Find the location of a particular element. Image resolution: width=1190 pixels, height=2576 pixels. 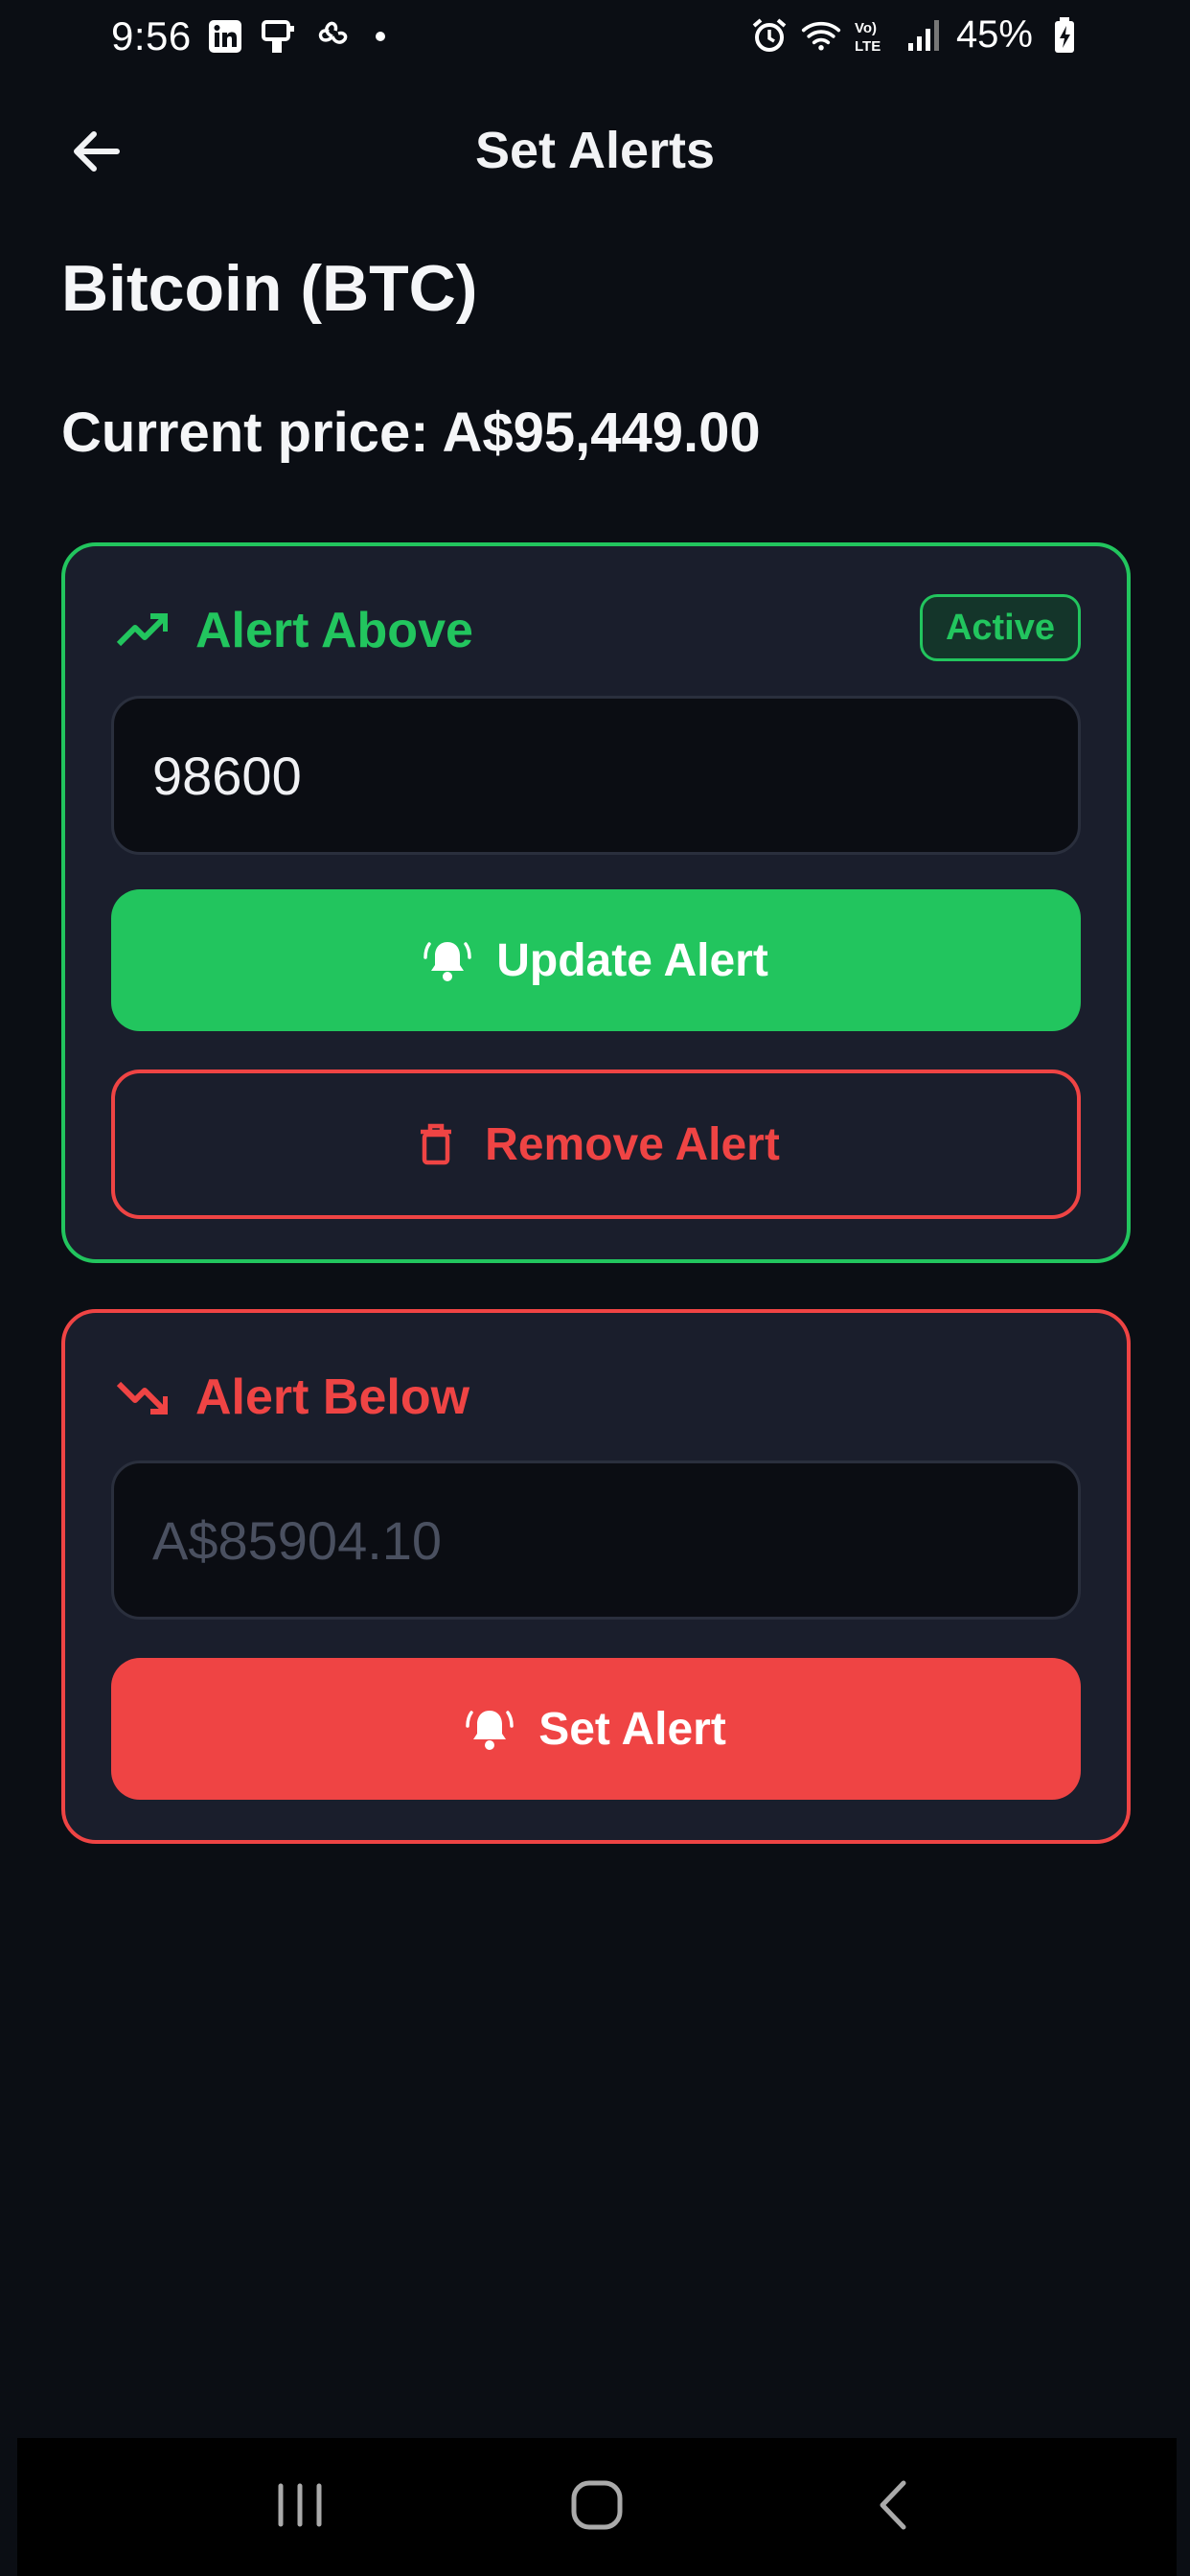

status-badge: Active is located at coordinates (1000, 627).